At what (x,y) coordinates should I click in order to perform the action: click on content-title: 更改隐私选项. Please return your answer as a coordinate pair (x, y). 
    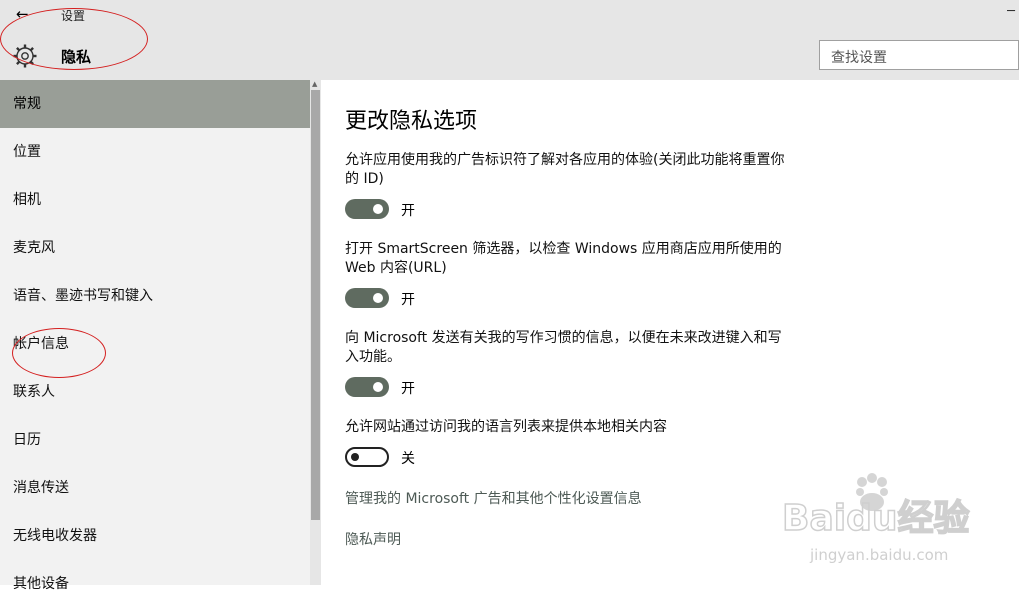
    Looking at the image, I should click on (411, 121).